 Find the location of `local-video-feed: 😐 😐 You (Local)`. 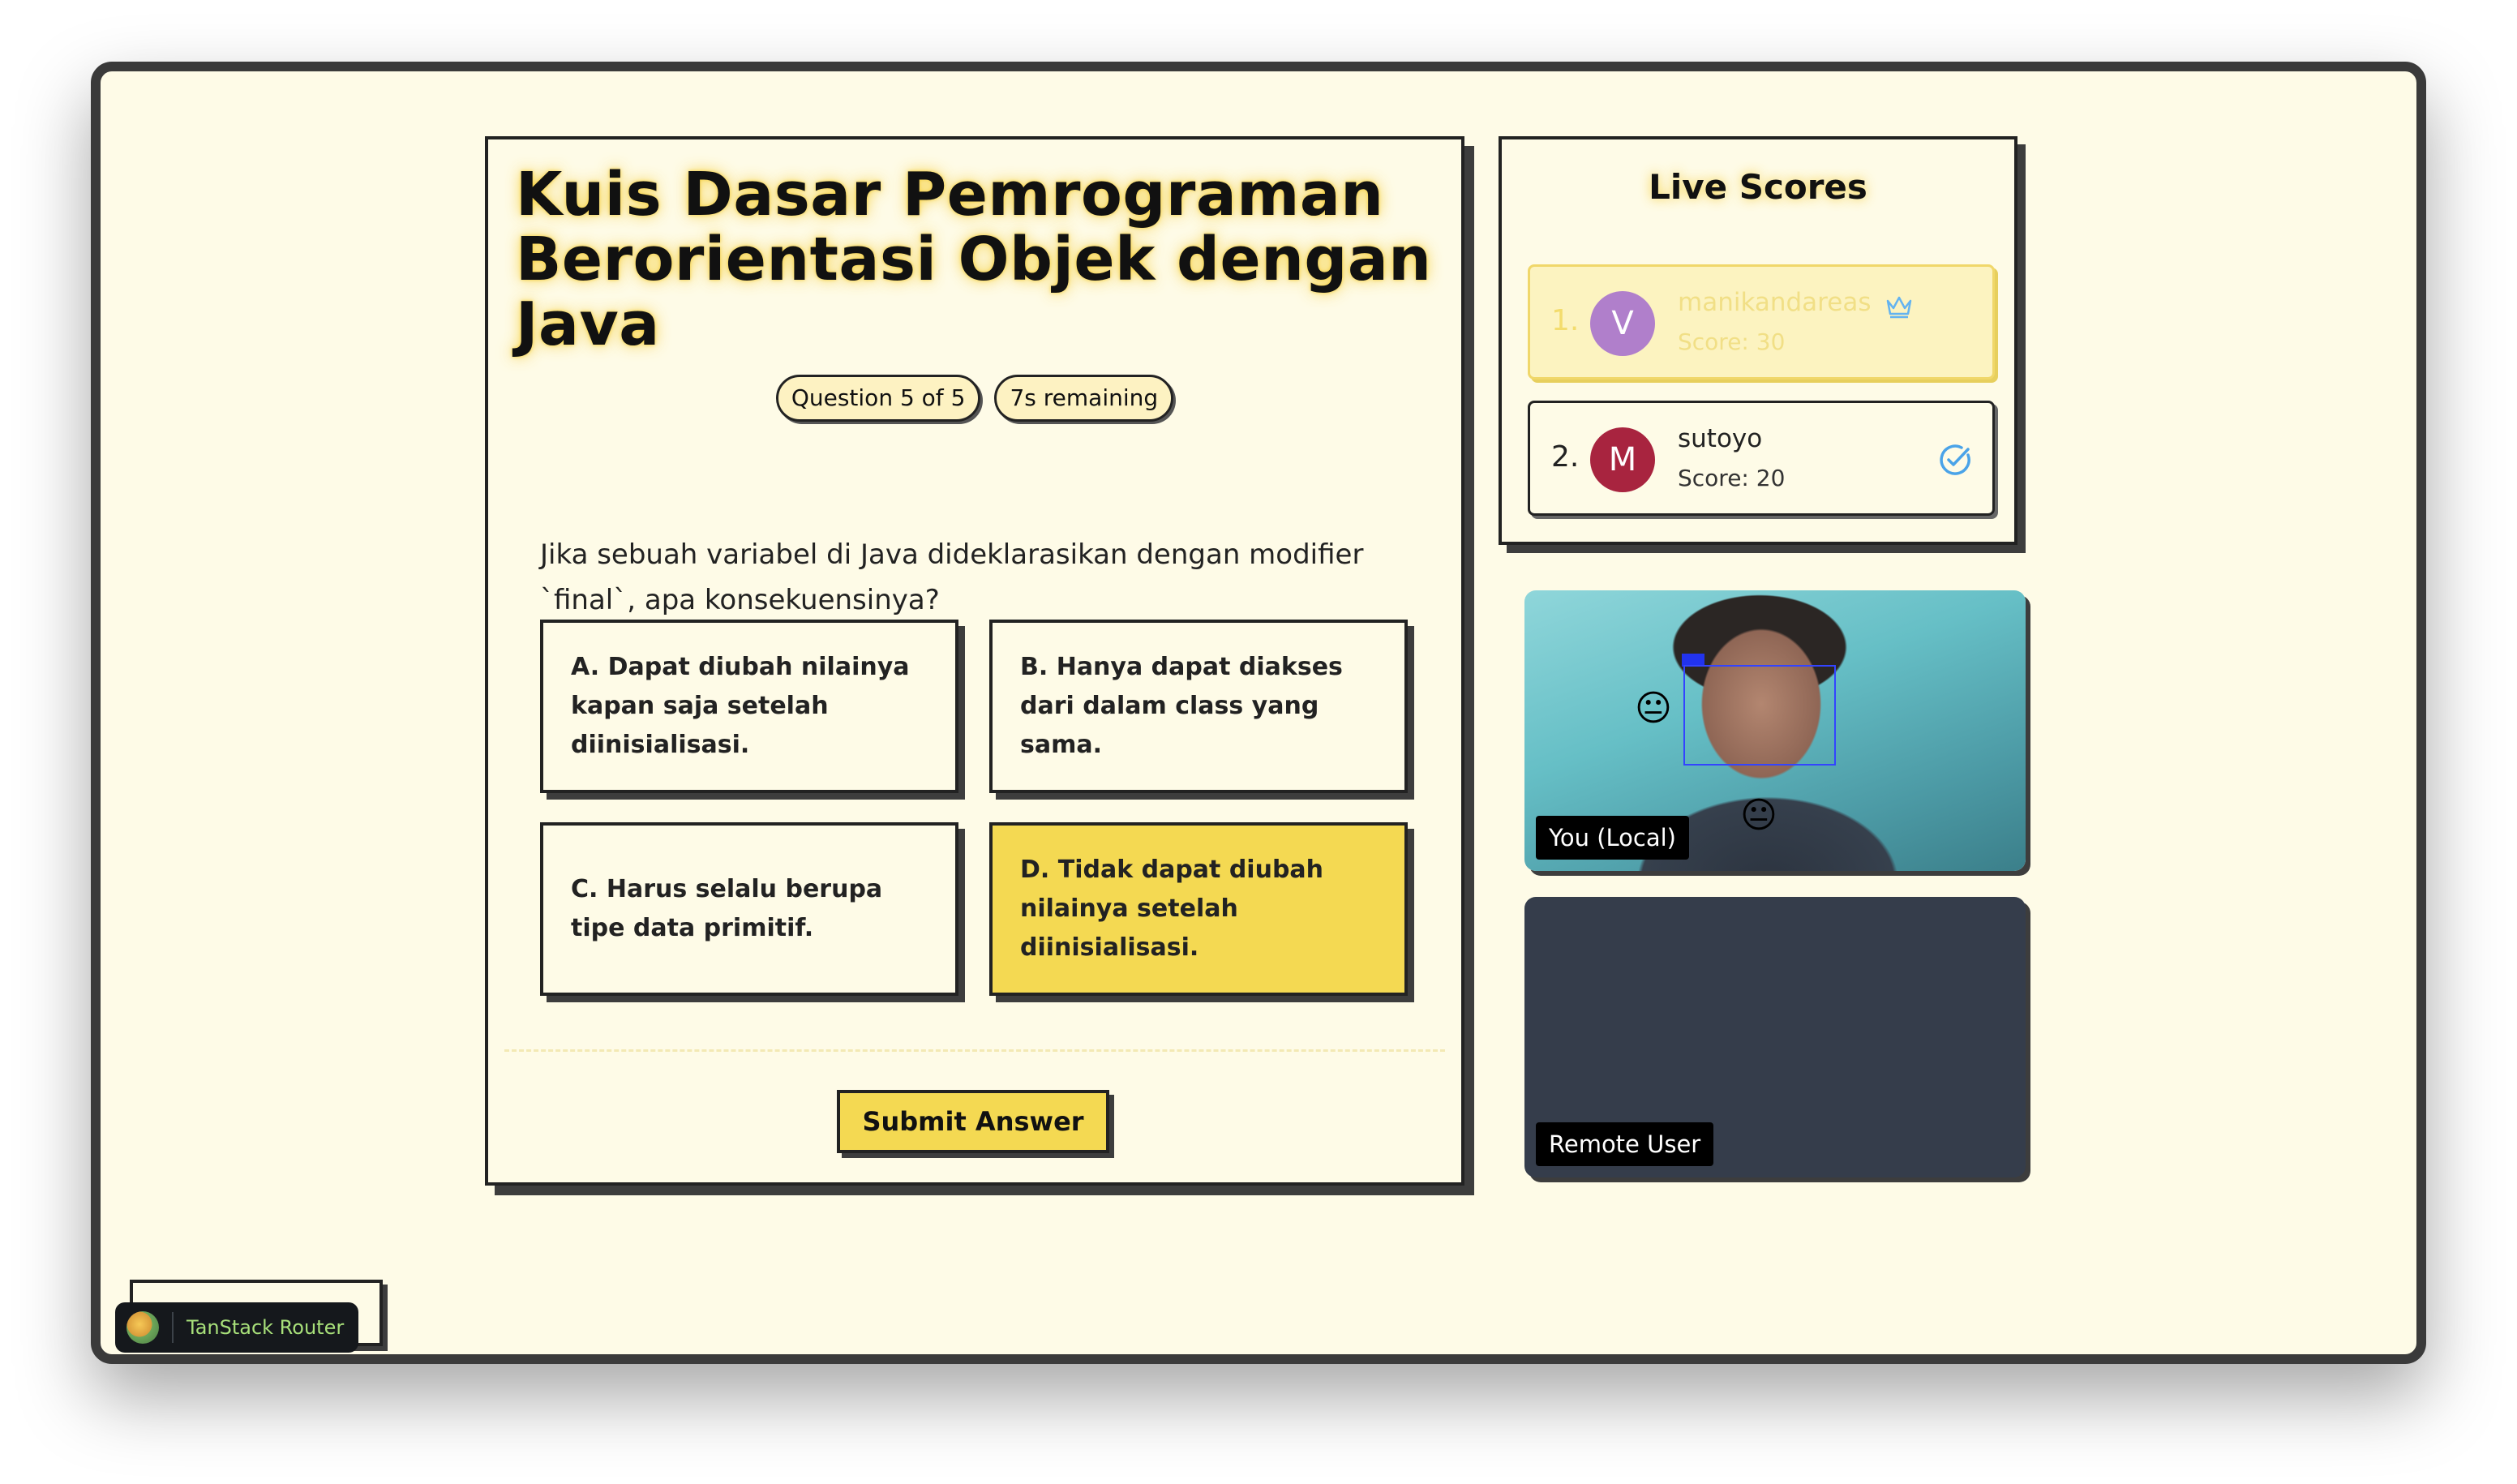

local-video-feed: 😐 😐 You (Local) is located at coordinates (1775, 730).